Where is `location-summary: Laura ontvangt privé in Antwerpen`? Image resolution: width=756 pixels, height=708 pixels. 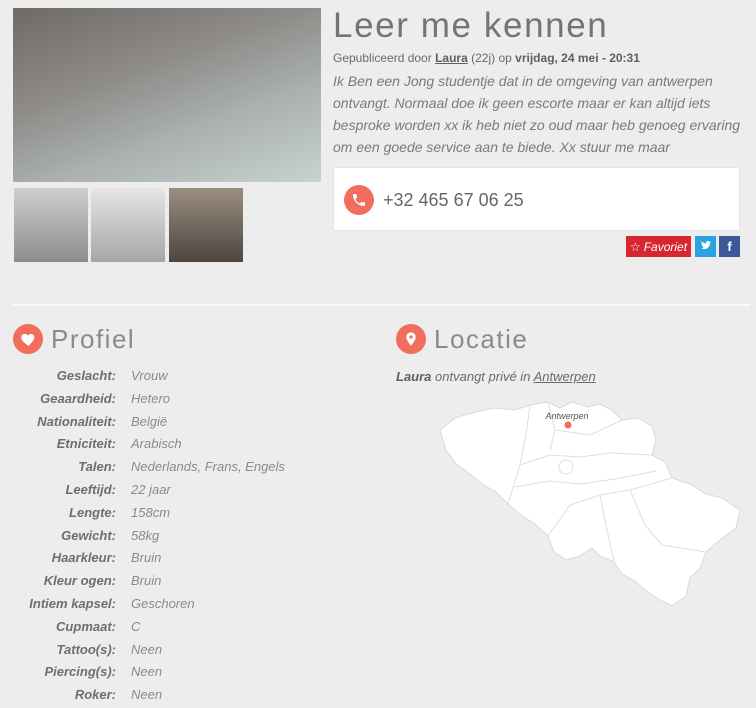 location-summary: Laura ontvangt privé in Antwerpen is located at coordinates (496, 376).